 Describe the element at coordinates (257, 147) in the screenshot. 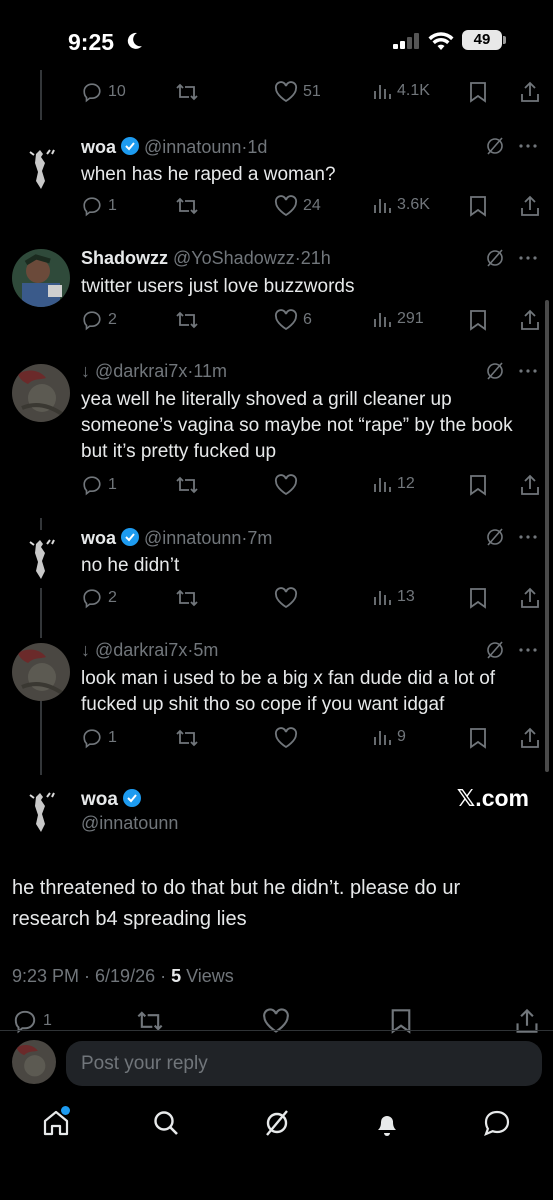

I see `tweet-time: 1d` at that location.